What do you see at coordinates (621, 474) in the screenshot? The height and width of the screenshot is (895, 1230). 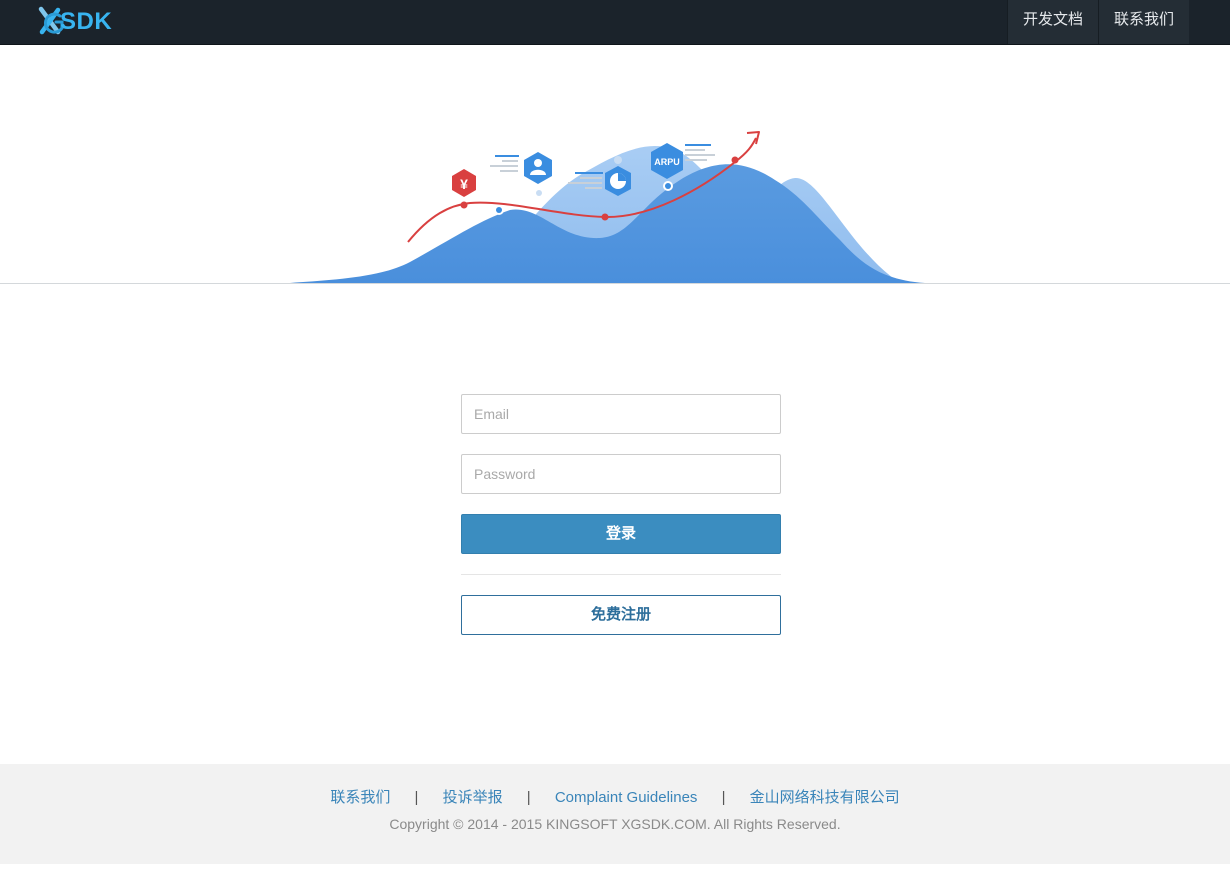 I see `password-field` at bounding box center [621, 474].